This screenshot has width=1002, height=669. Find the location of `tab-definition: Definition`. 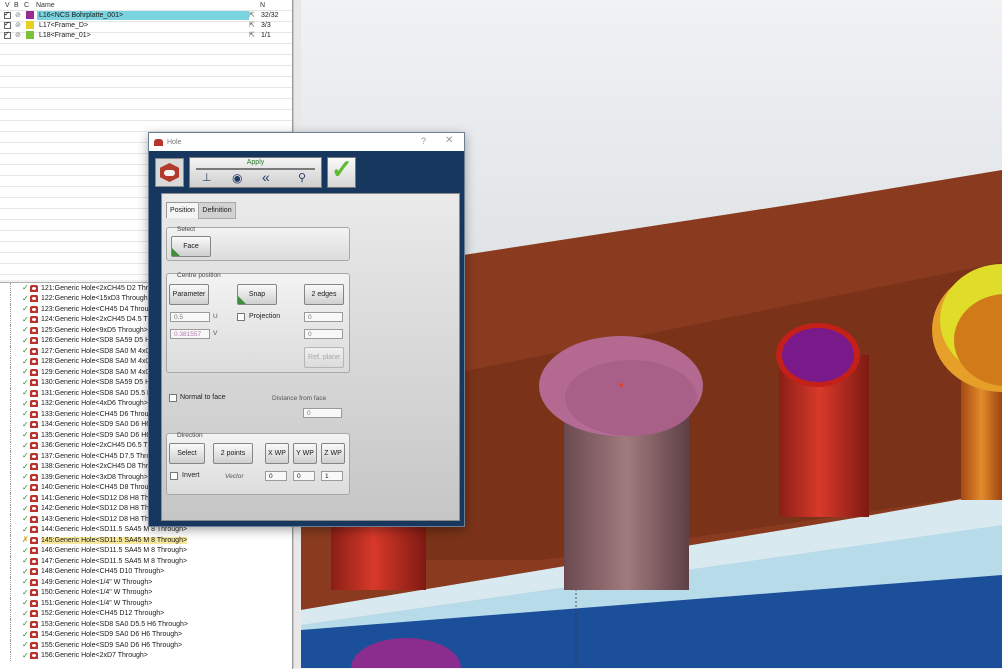

tab-definition: Definition is located at coordinates (217, 210).